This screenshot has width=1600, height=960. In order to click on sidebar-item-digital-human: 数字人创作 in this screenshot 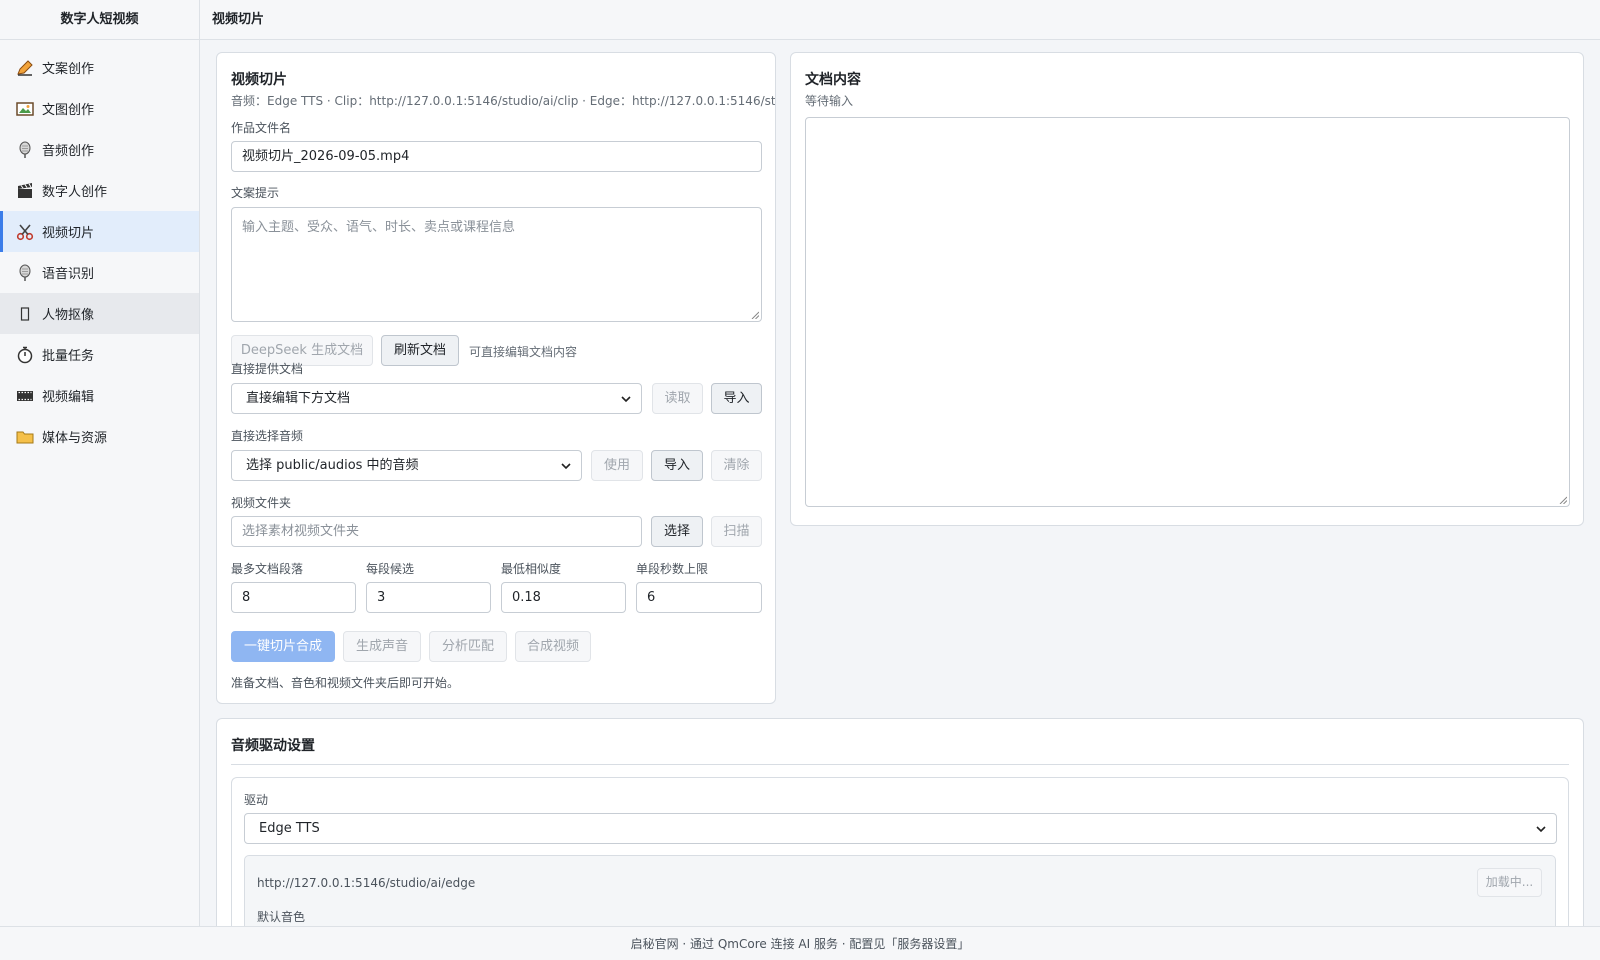, I will do `click(99, 190)`.